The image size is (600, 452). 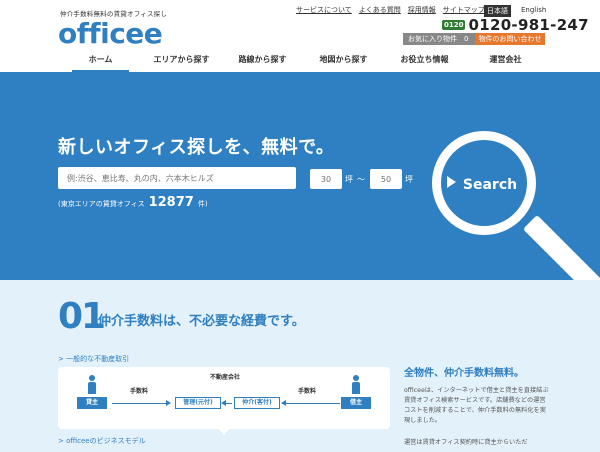 I want to click on lang-english: English, so click(x=533, y=10).